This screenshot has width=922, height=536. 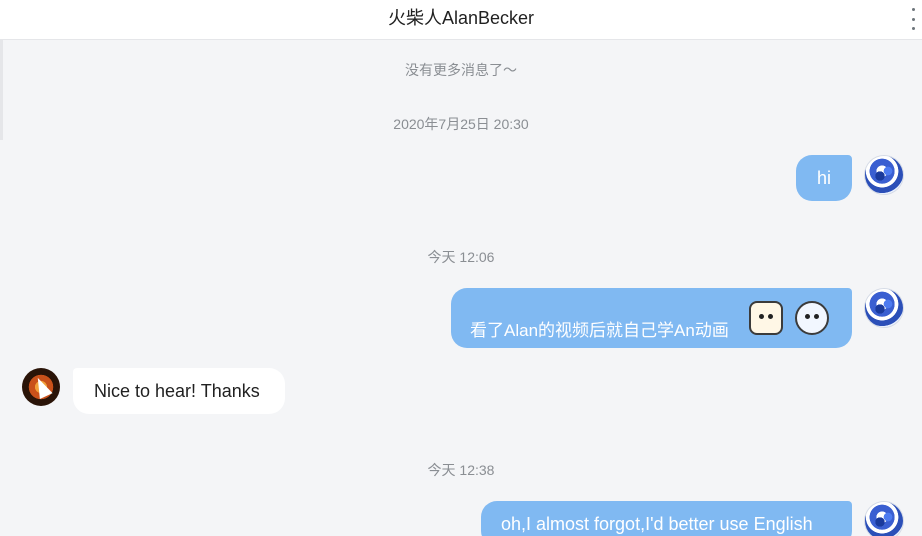 I want to click on message-bubble-self: hi, so click(x=824, y=178).